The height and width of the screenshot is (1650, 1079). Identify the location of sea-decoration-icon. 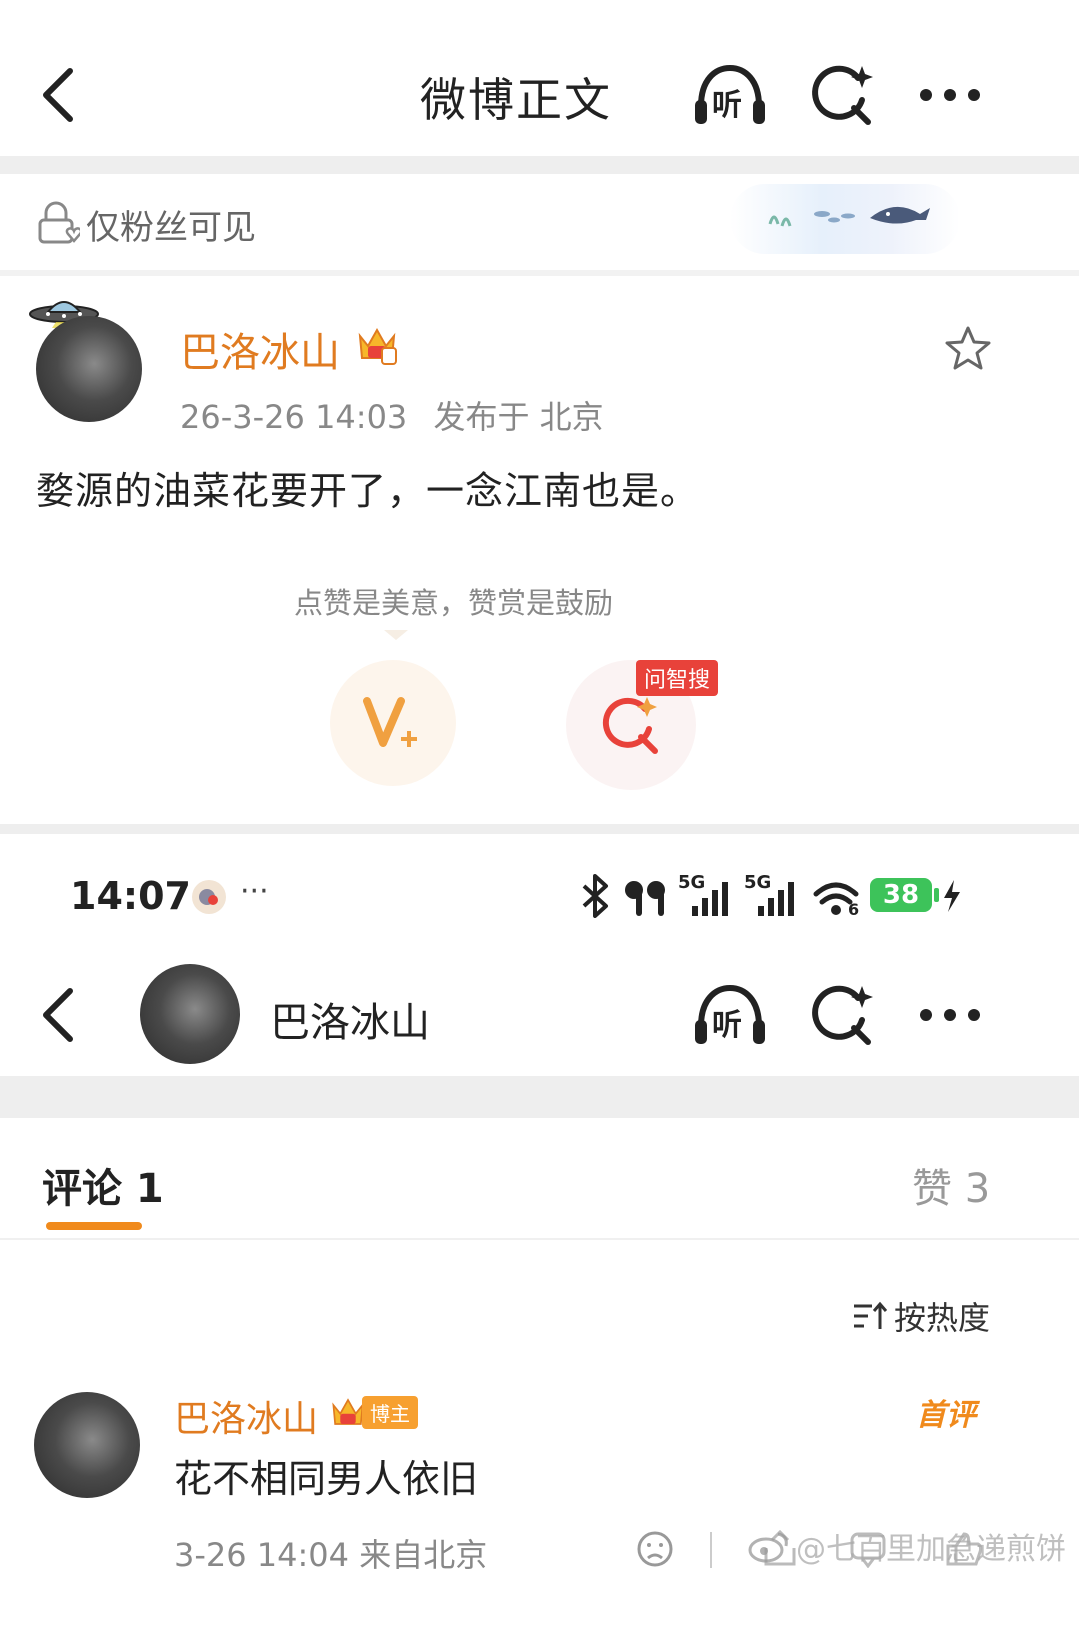
(849, 216).